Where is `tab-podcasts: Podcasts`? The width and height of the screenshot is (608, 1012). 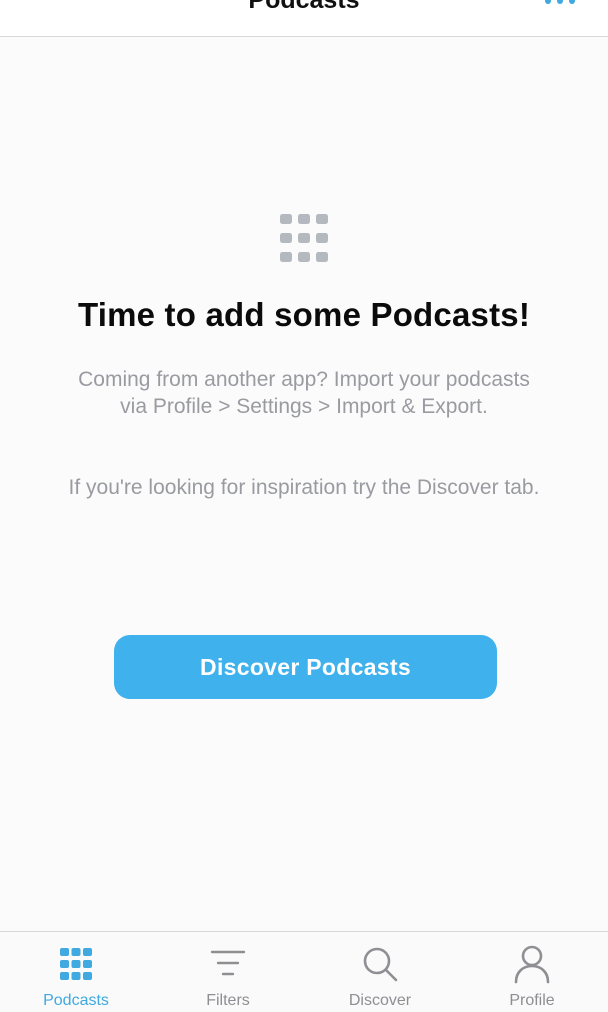
tab-podcasts: Podcasts is located at coordinates (76, 972).